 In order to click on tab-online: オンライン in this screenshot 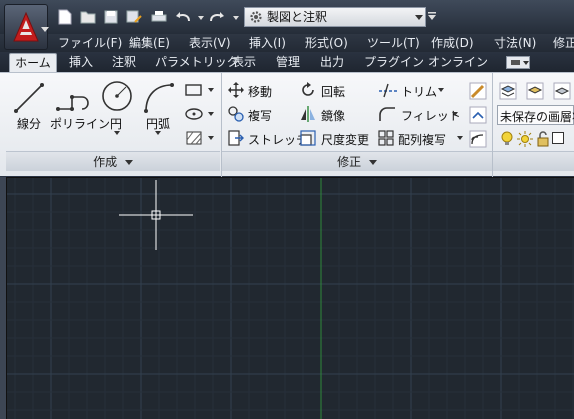, I will do `click(458, 62)`.